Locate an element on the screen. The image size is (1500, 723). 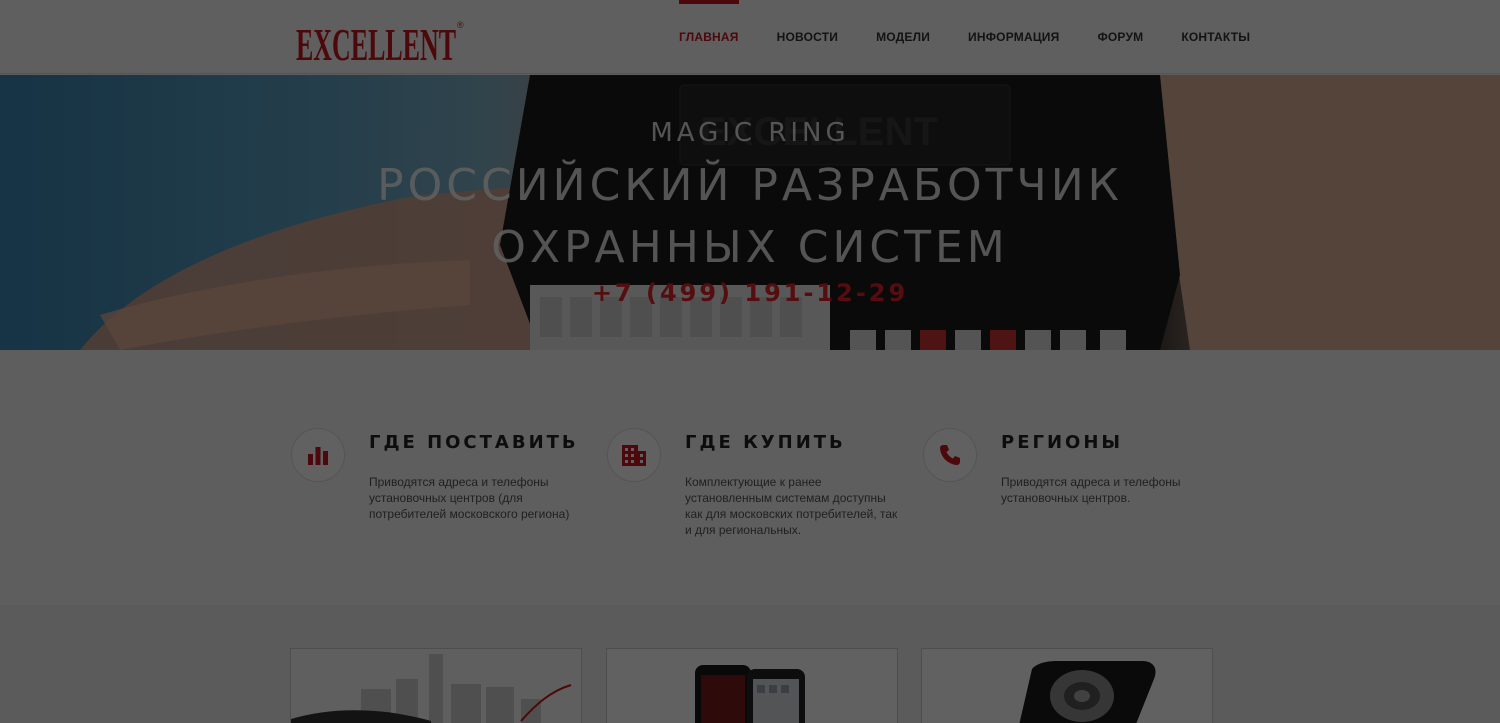
remote-fob-image is located at coordinates (1067, 686).